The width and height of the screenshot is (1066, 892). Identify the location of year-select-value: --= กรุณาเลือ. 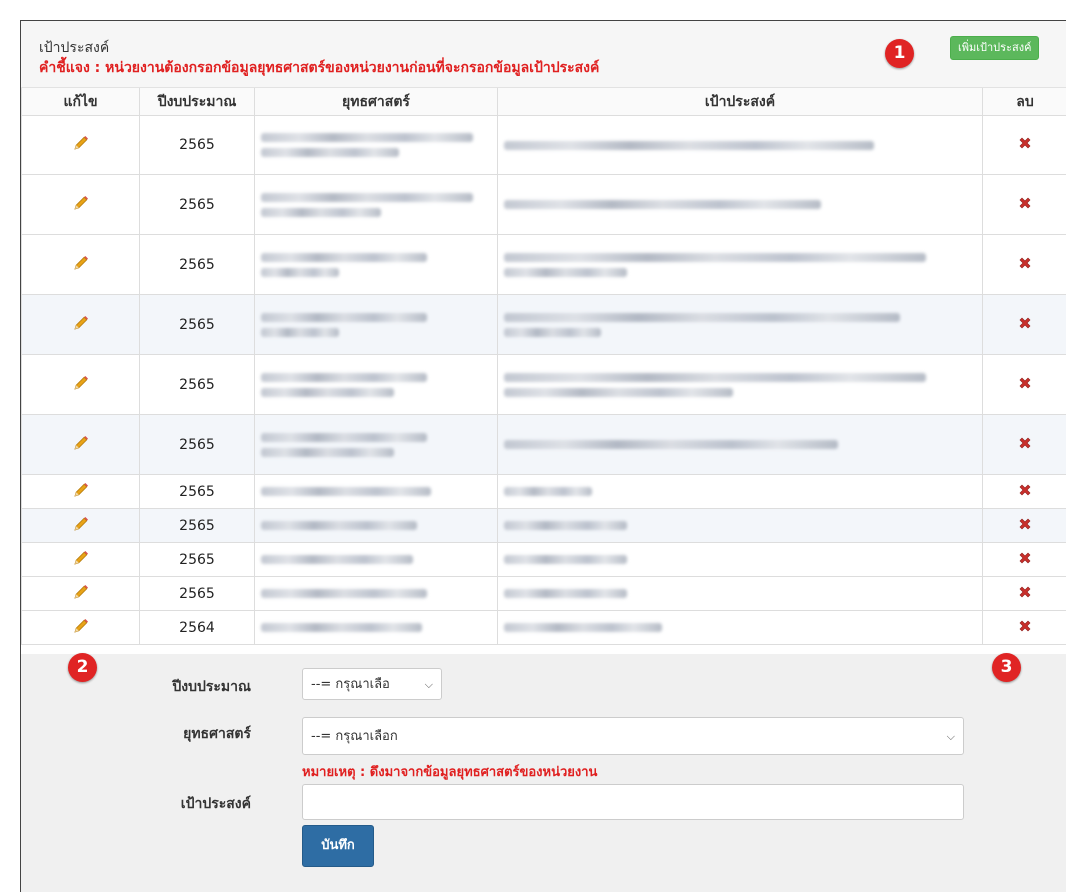
(350, 684).